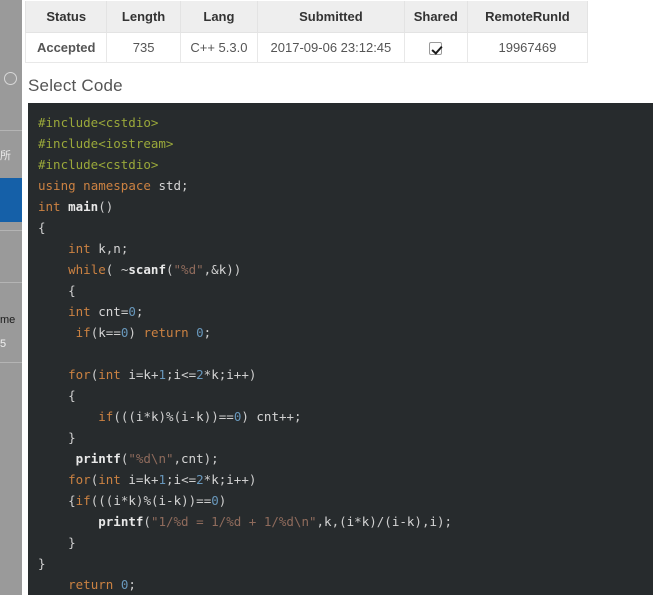  What do you see at coordinates (10, 78) in the screenshot?
I see `circle-icon` at bounding box center [10, 78].